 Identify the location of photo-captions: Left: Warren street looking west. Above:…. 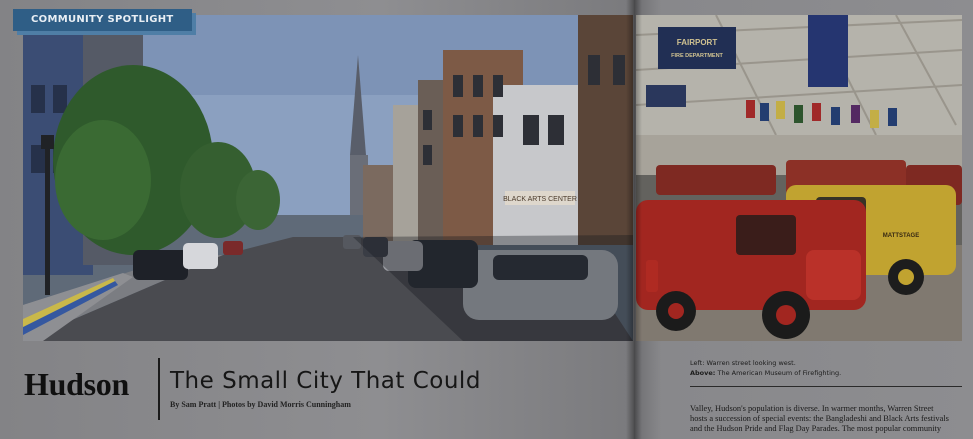
(825, 368).